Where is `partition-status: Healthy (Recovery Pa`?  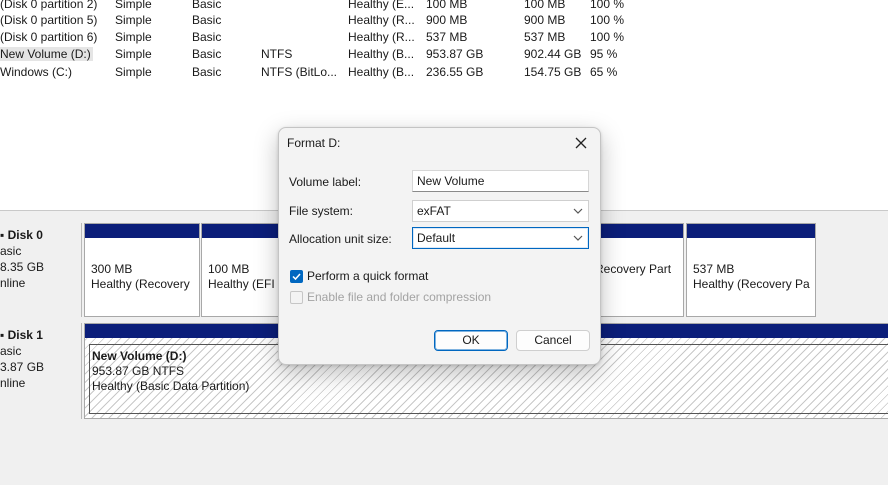
partition-status: Healthy (Recovery Pa is located at coordinates (751, 284).